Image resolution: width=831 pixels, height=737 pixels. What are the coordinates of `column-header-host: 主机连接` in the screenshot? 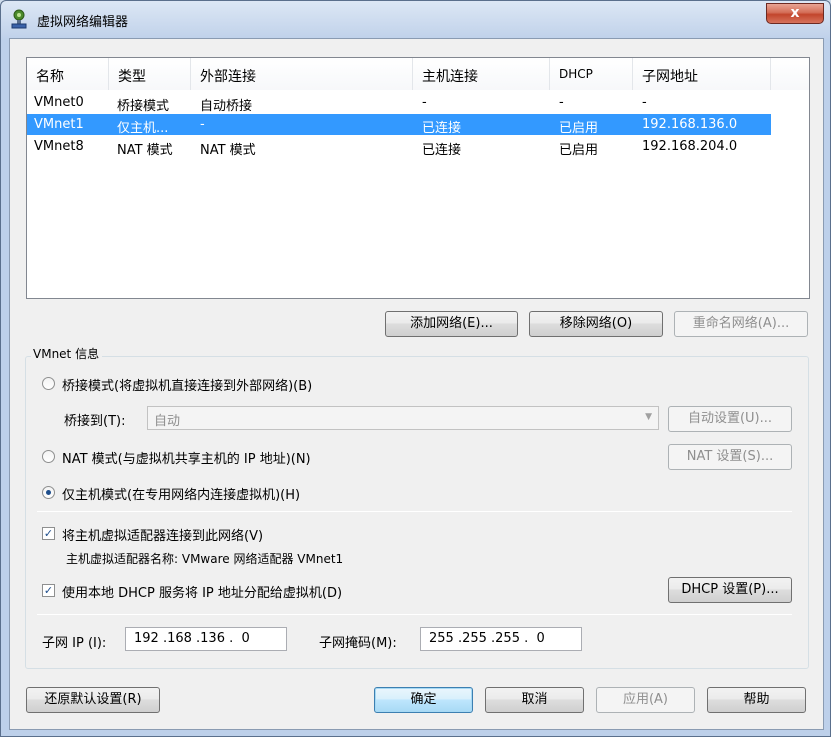 It's located at (481, 74).